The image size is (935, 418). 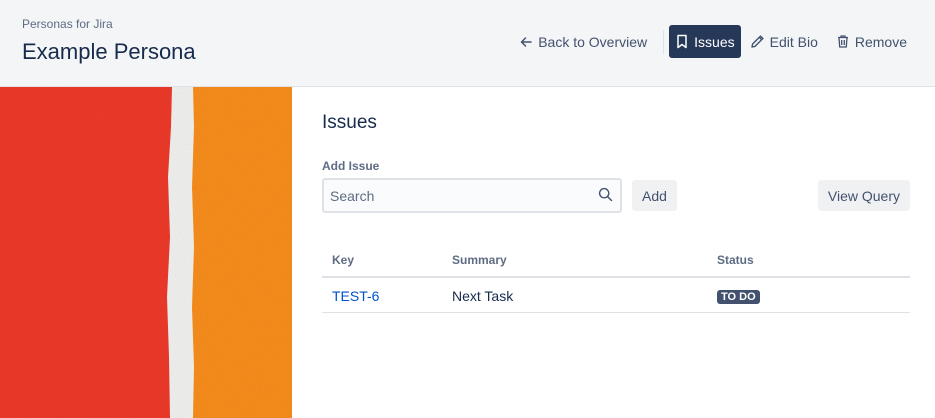 I want to click on remove-label: Remove, so click(x=880, y=41).